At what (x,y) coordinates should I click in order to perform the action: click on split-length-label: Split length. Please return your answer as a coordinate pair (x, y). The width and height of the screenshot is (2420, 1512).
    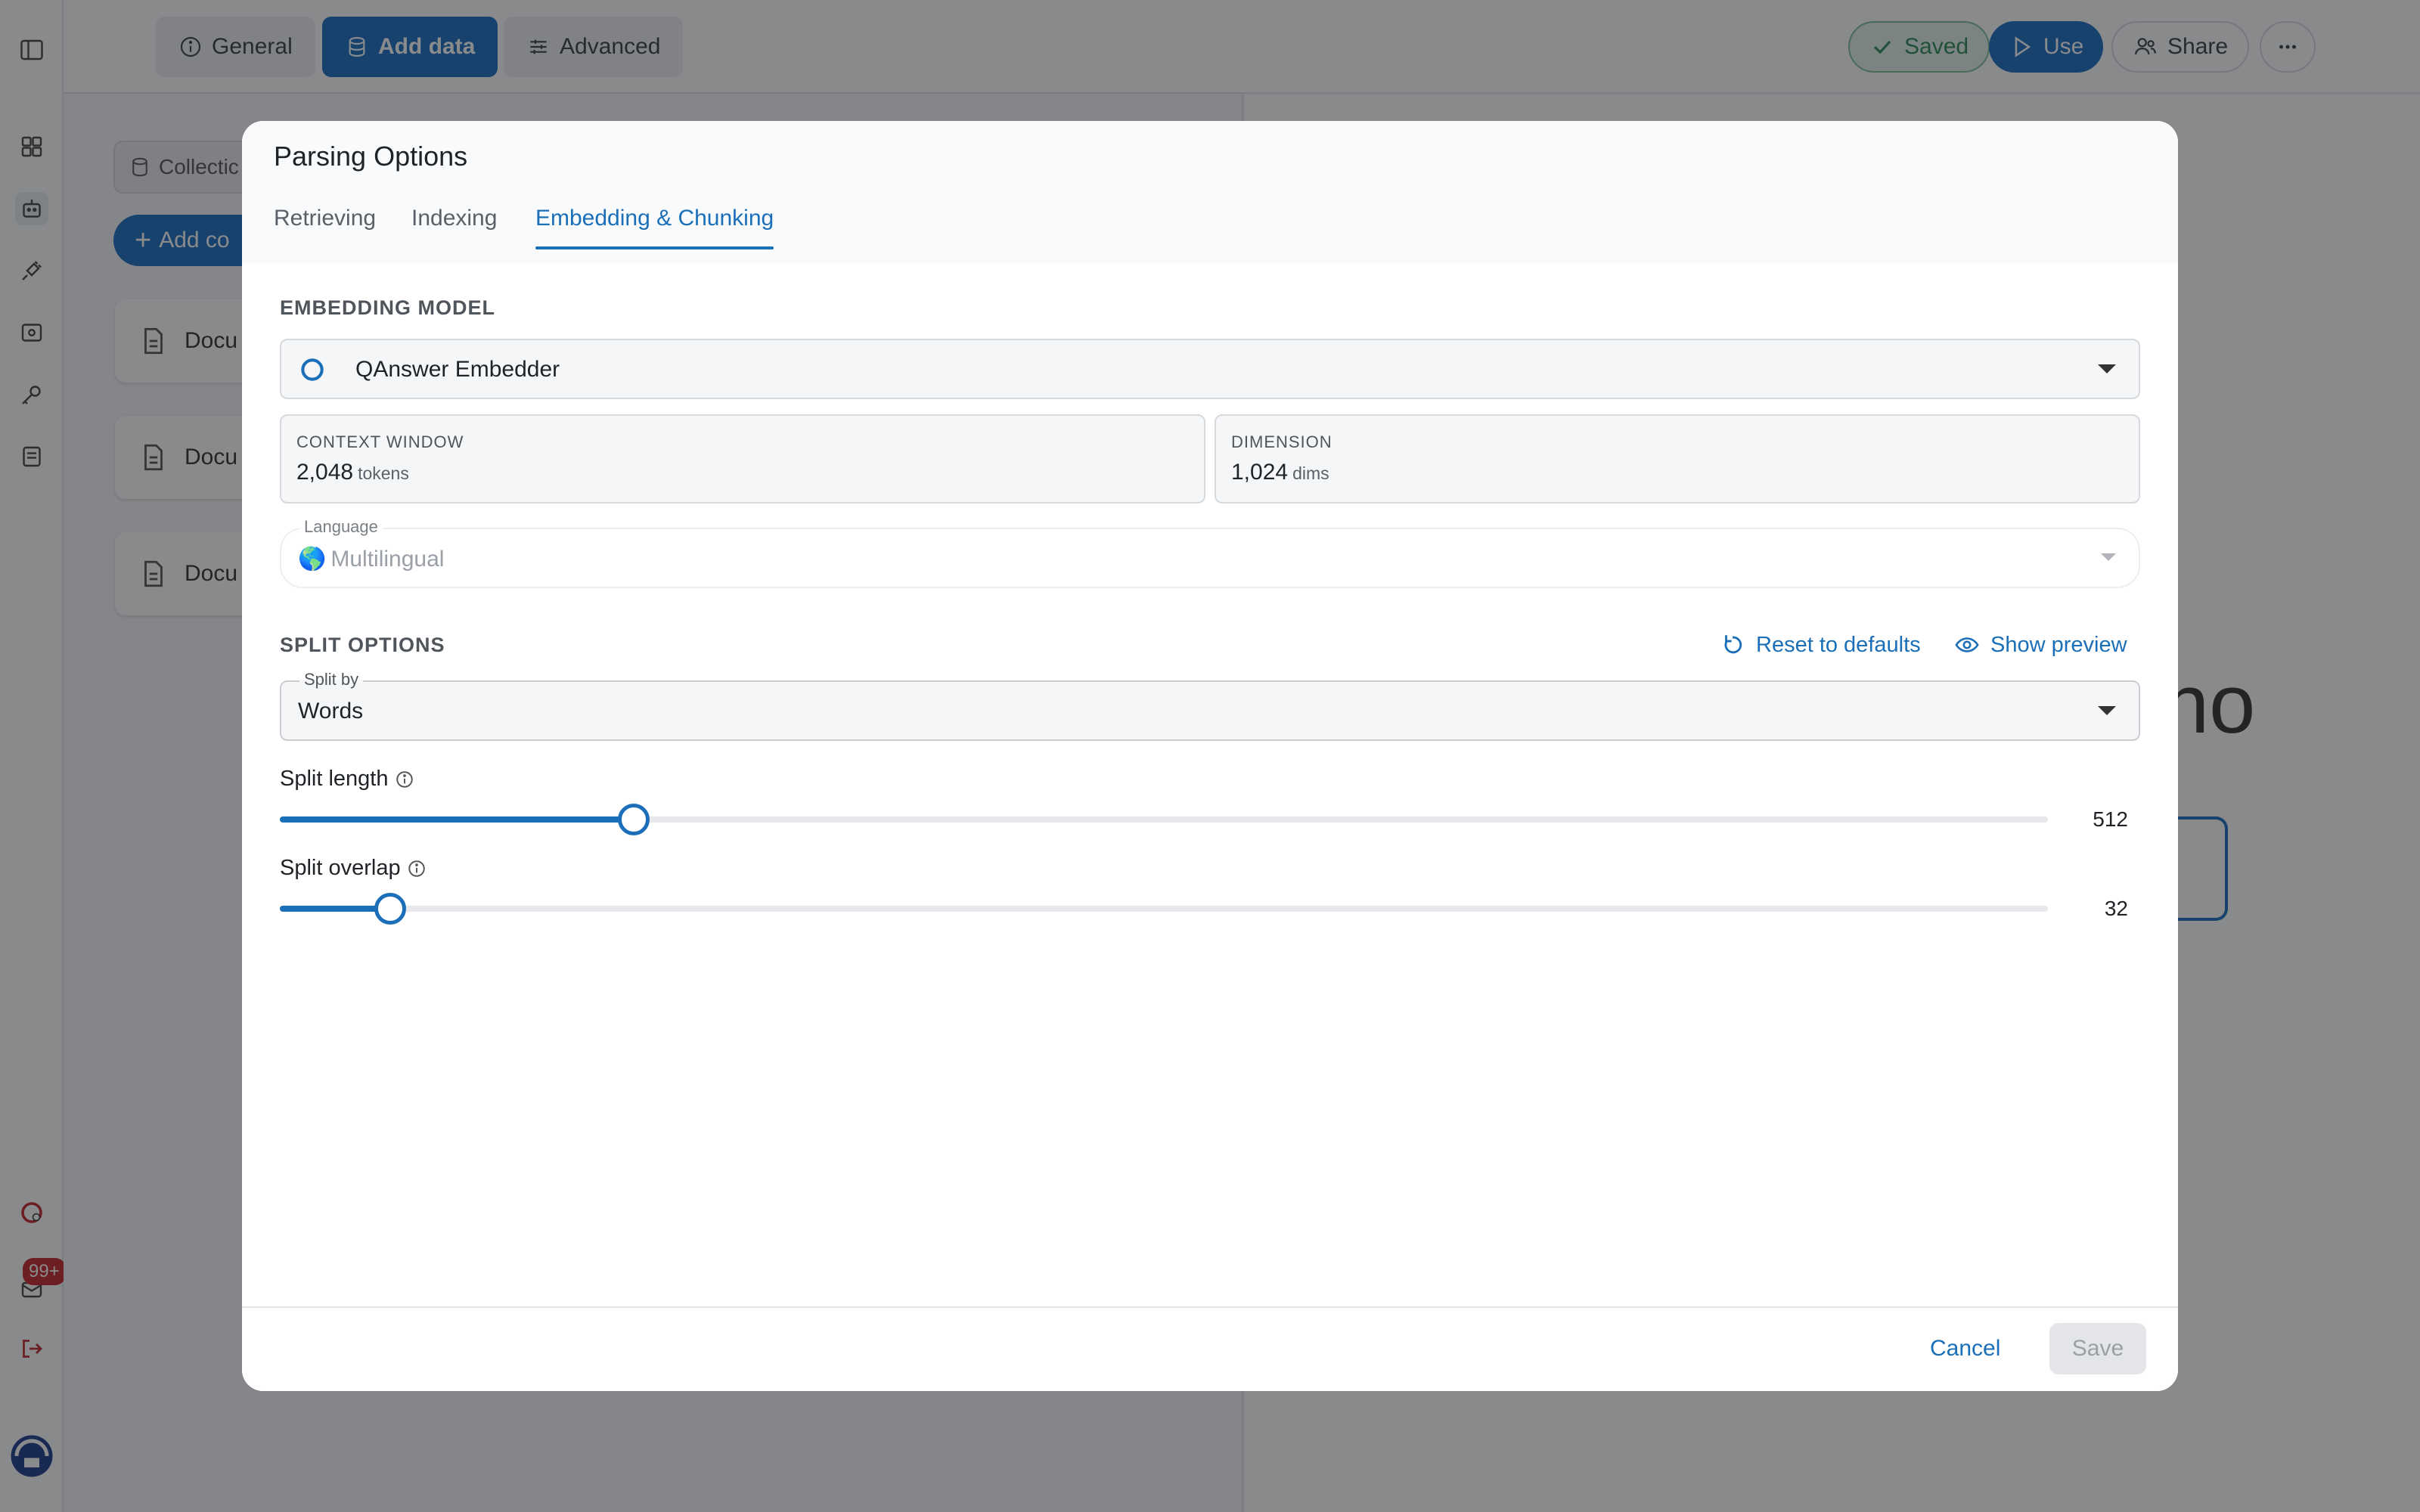
    Looking at the image, I should click on (347, 780).